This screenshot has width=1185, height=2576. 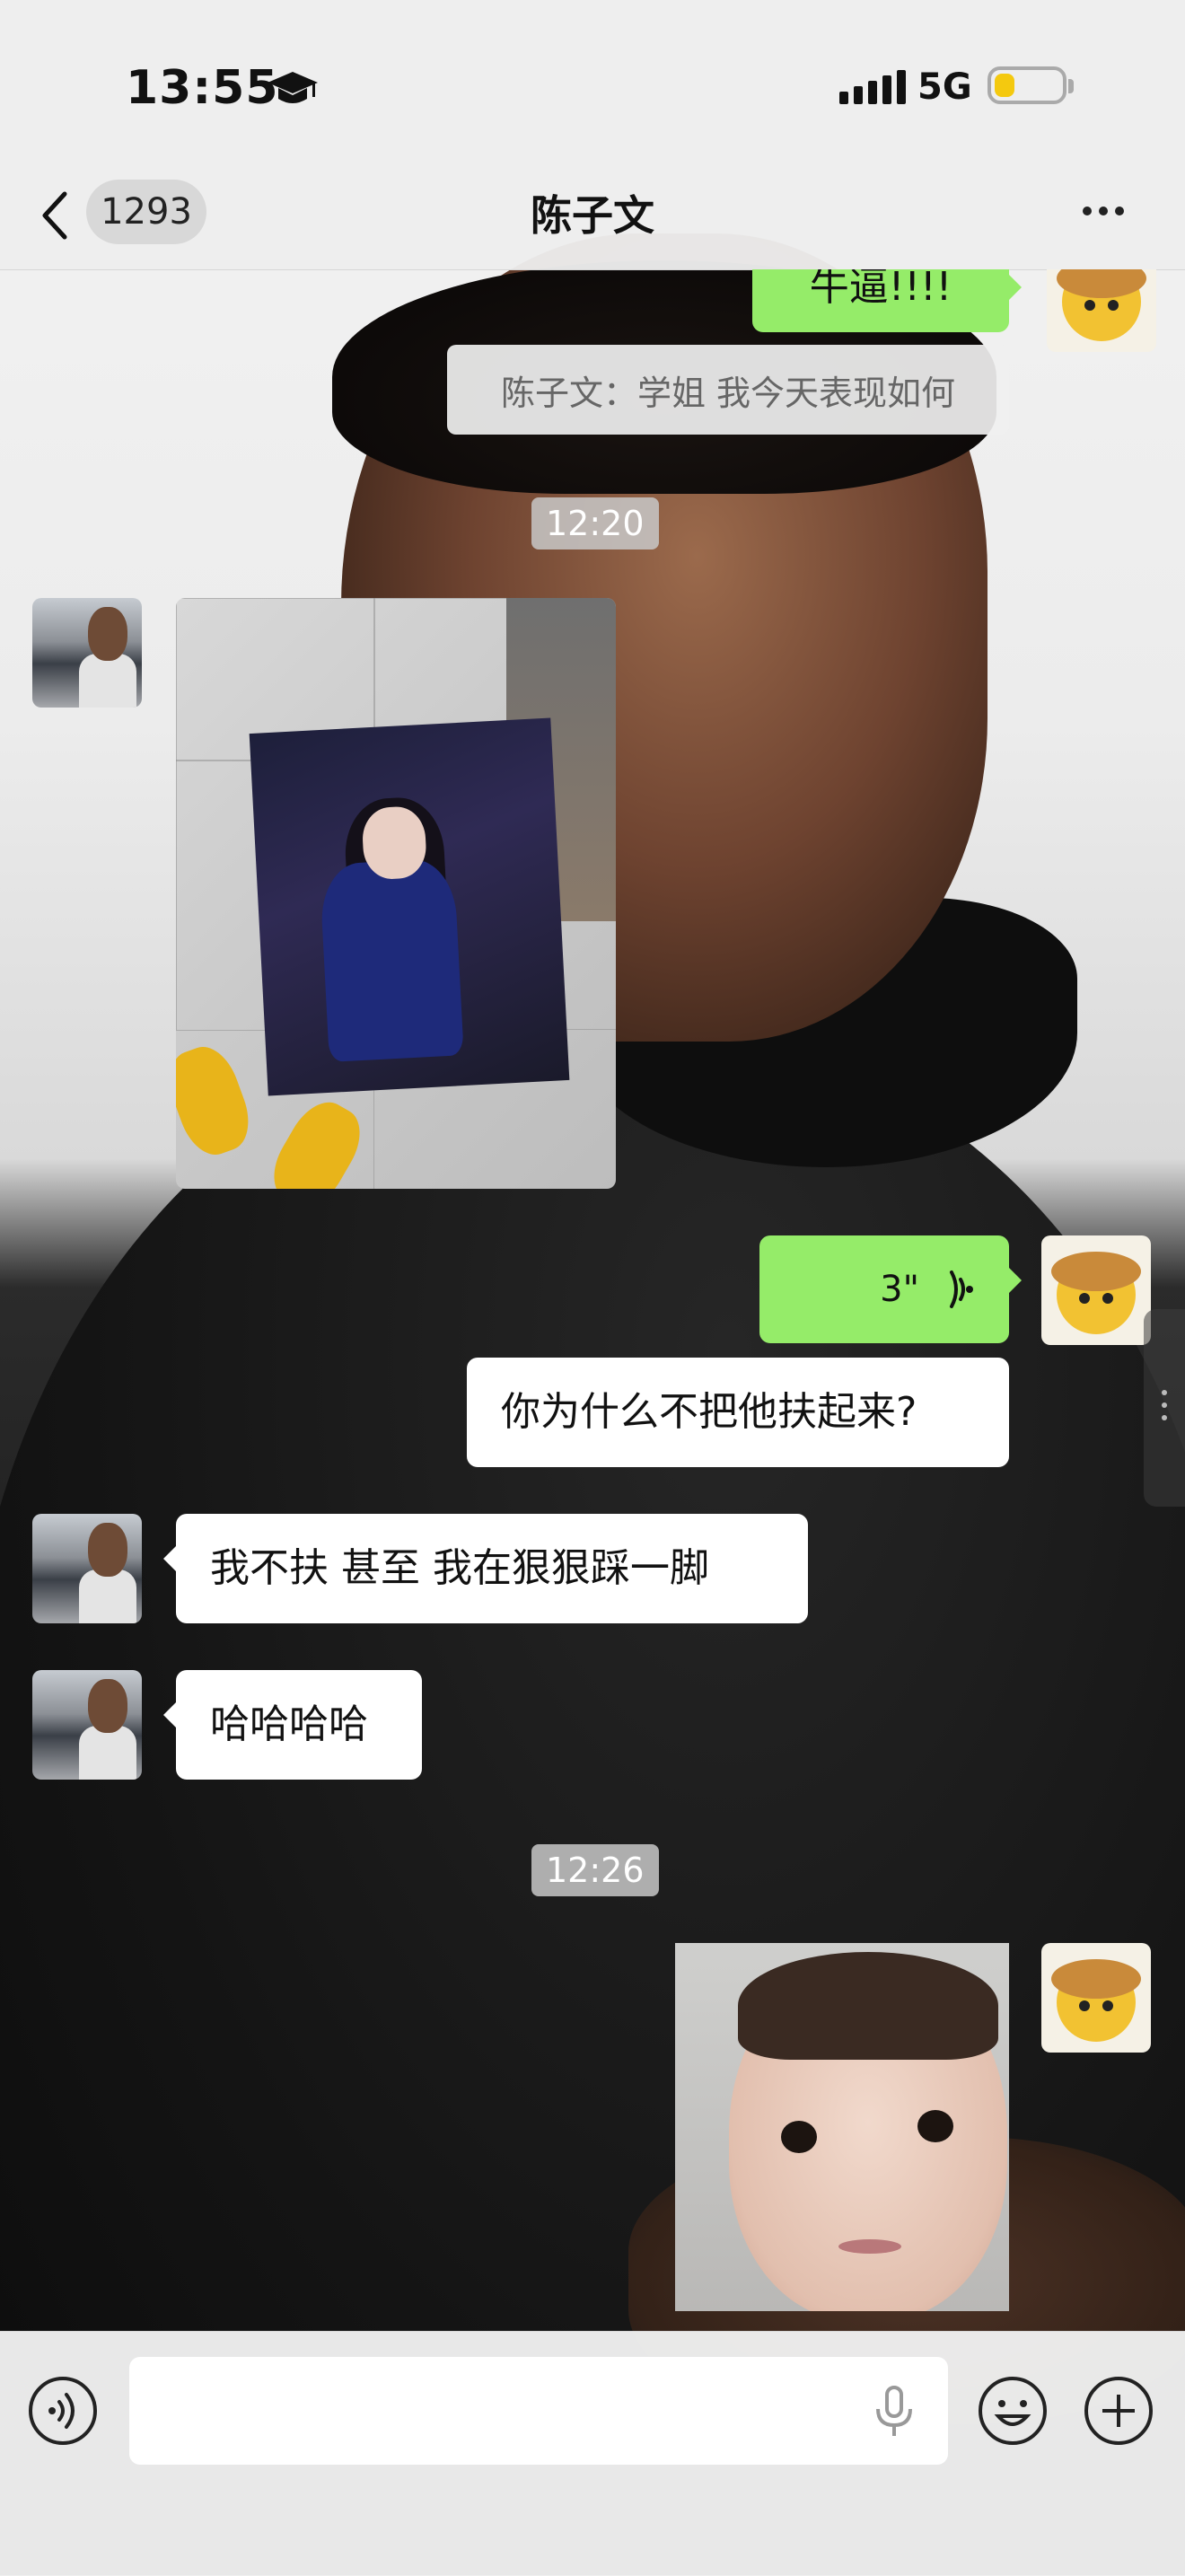 What do you see at coordinates (485, 1568) in the screenshot?
I see `message-bubble-incoming: 我不扶 甚至 我在狠狠踩一脚` at bounding box center [485, 1568].